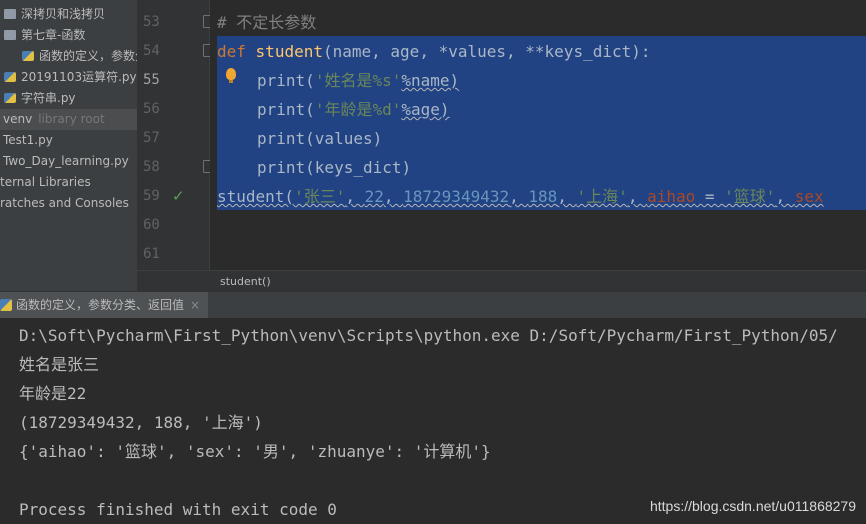  I want to click on tree-item-label: 字符串.py, so click(48, 98).